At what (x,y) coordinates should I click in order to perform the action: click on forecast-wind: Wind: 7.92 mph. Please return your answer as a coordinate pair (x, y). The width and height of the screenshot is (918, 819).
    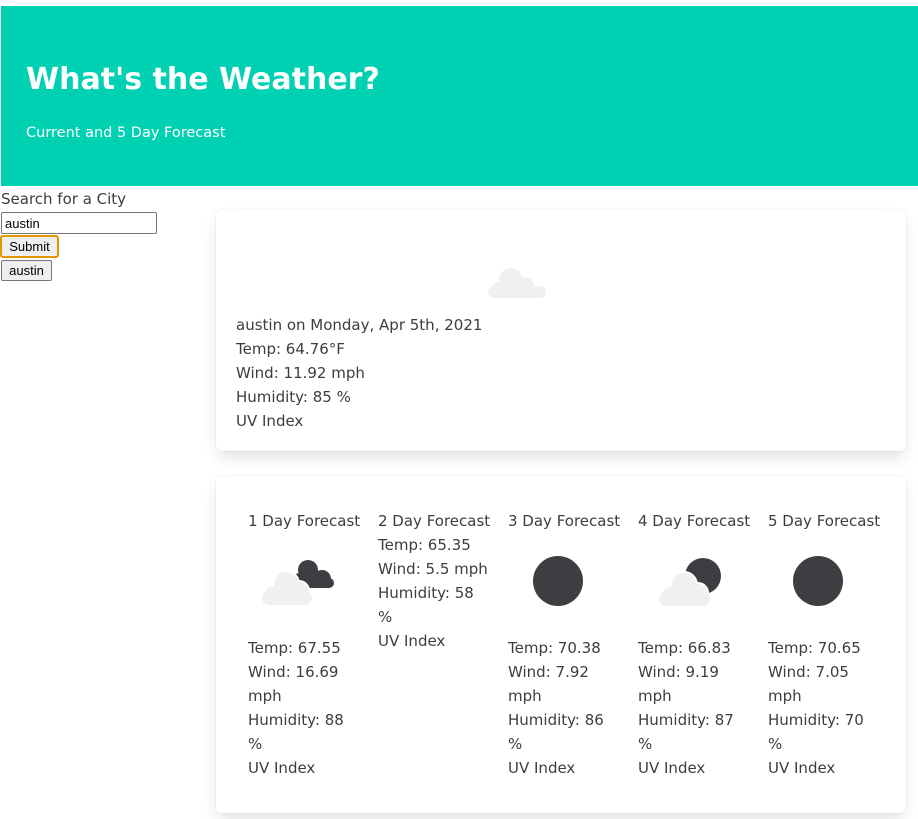
    Looking at the image, I should click on (548, 684).